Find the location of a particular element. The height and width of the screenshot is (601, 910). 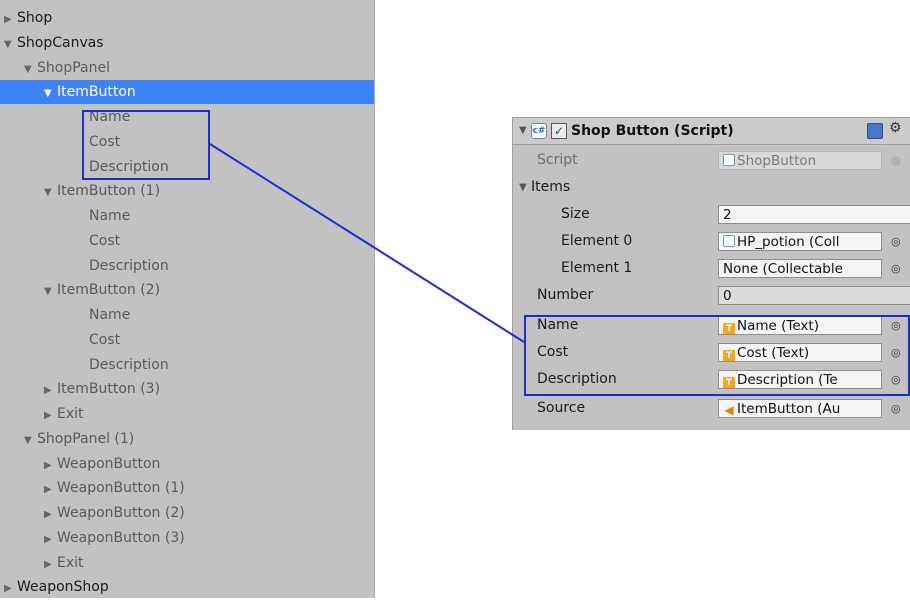

hierarchy-item-label: ItemButton (1) is located at coordinates (109, 191).